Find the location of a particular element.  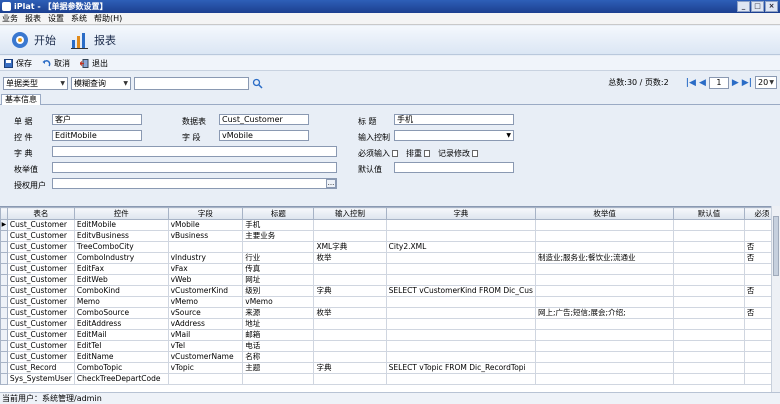

control-field: EditMobile is located at coordinates (97, 135).